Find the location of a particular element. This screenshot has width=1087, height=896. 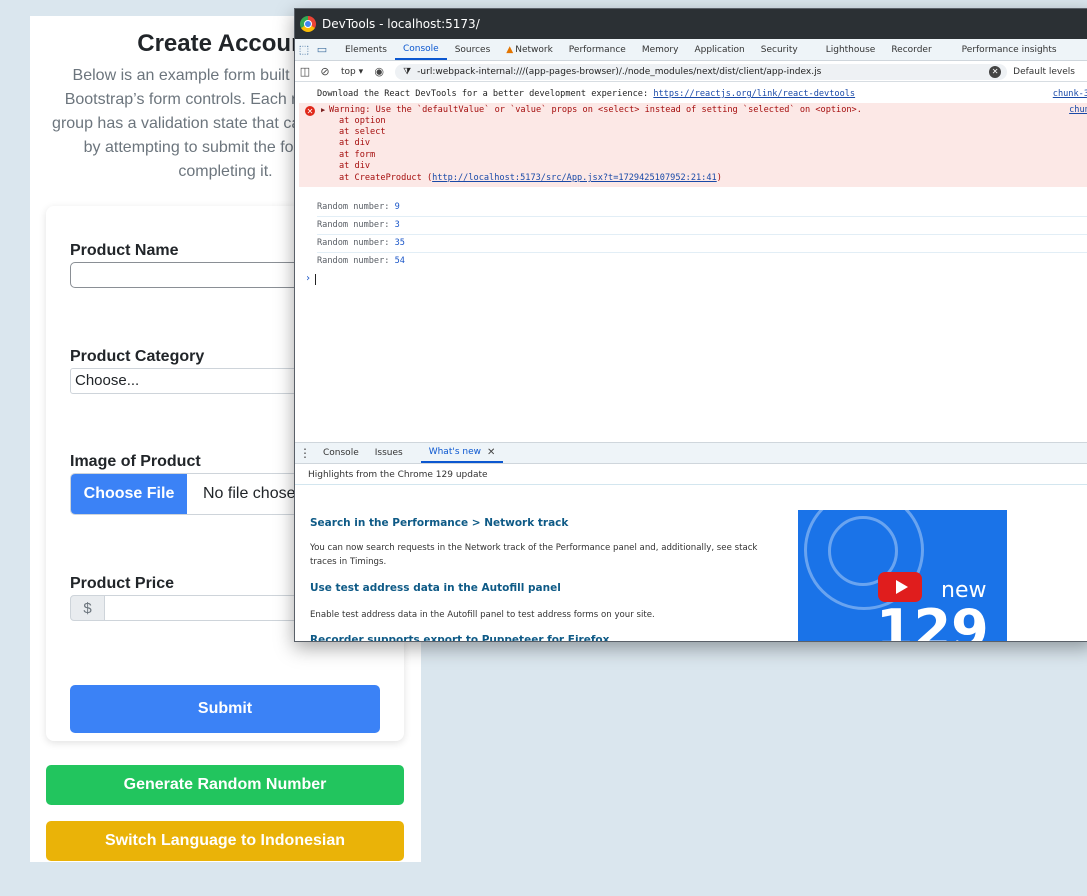

whats-new-video-thumbnail: new 129 is located at coordinates (902, 576).